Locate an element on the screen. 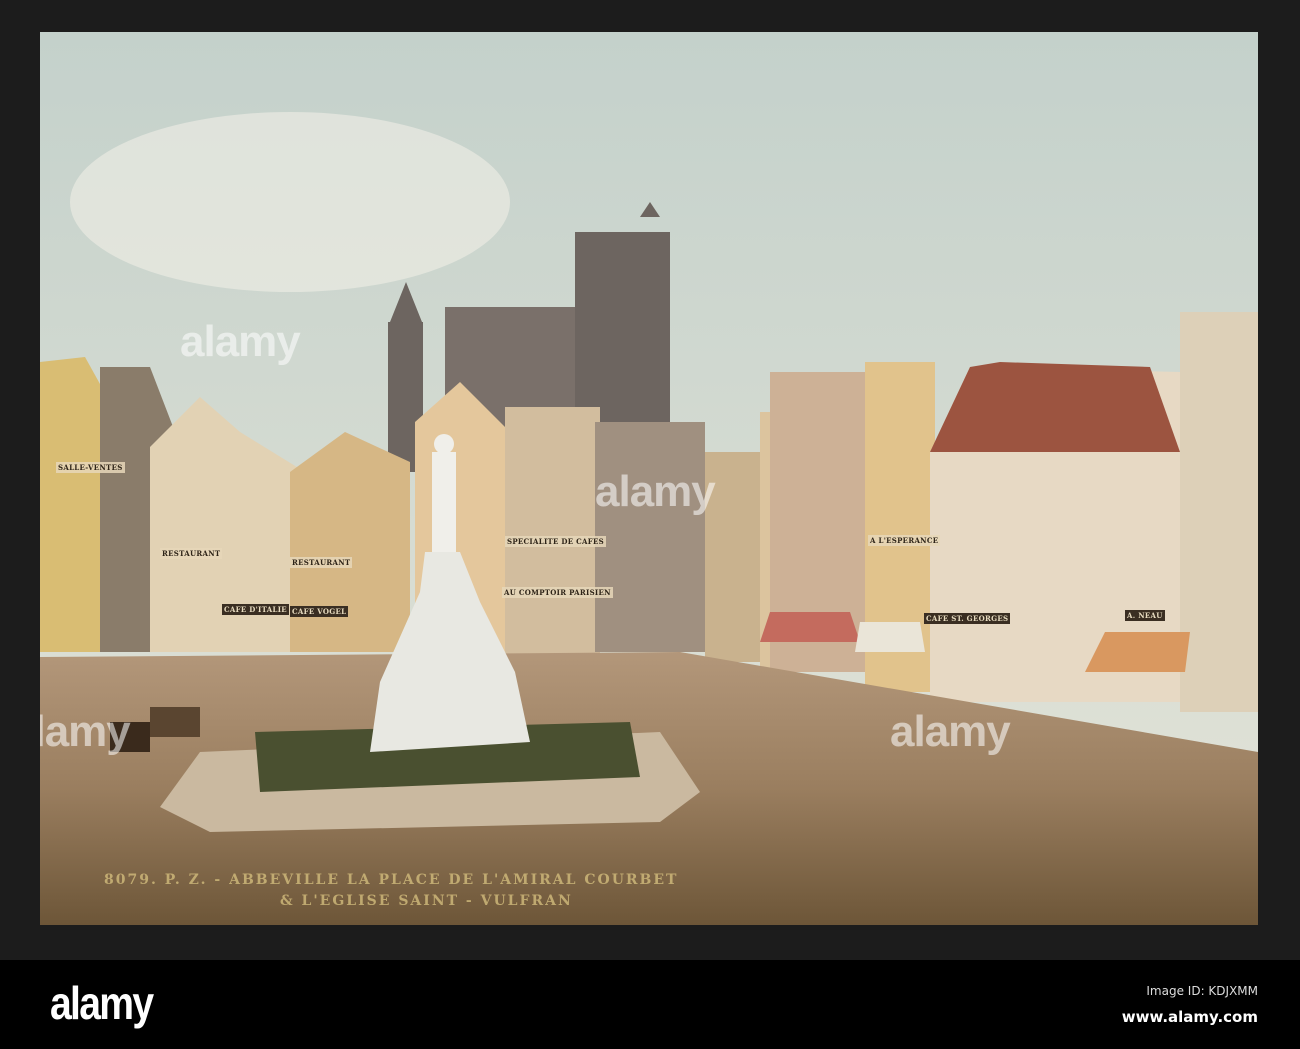  cloud is located at coordinates (290, 202).